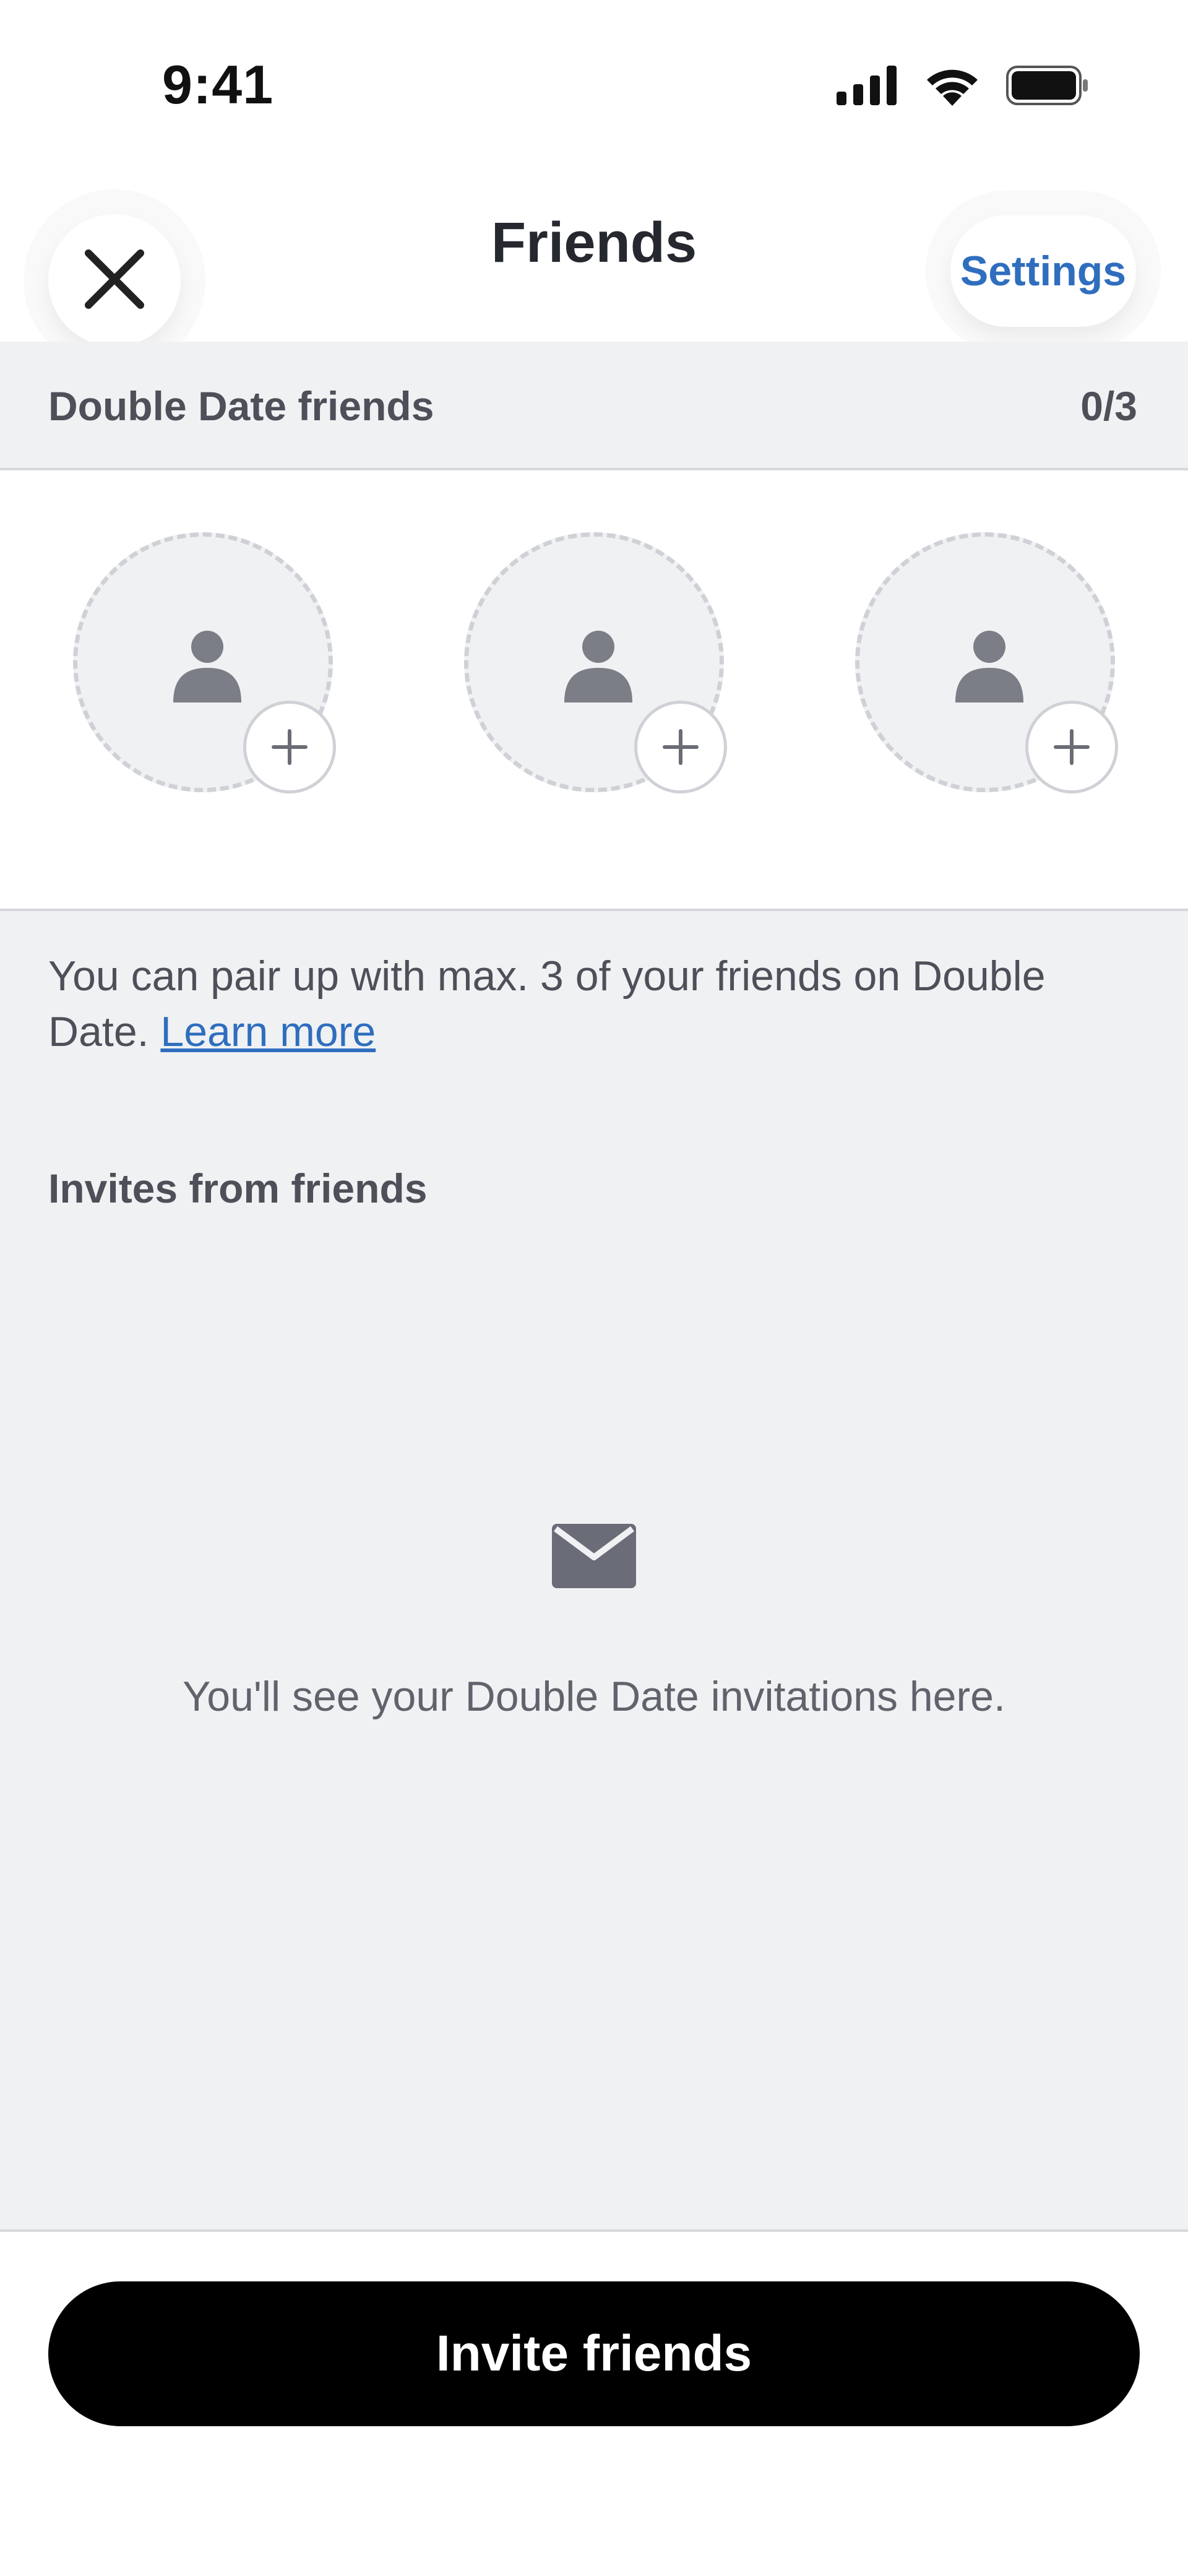 This screenshot has height=2576, width=1188. I want to click on battery-icon, so click(1047, 87).